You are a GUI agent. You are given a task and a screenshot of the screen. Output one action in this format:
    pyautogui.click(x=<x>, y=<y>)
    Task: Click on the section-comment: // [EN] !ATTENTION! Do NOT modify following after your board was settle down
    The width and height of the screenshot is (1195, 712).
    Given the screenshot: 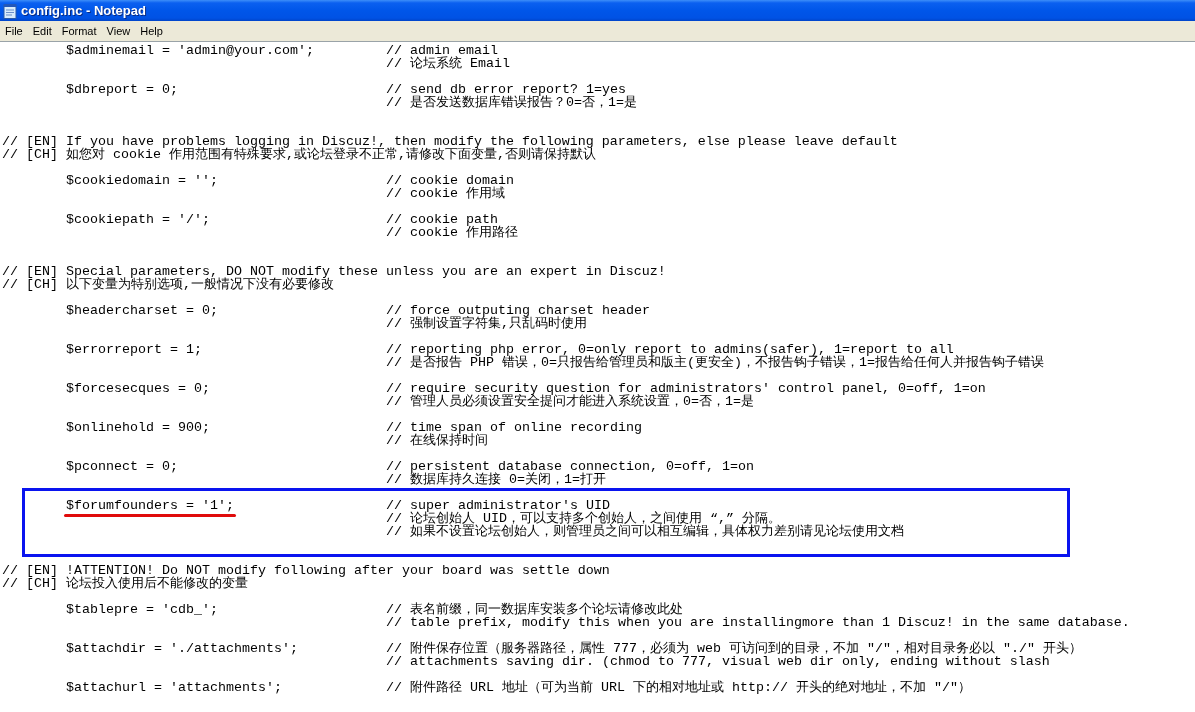 What is the action you would take?
    pyautogui.click(x=306, y=570)
    